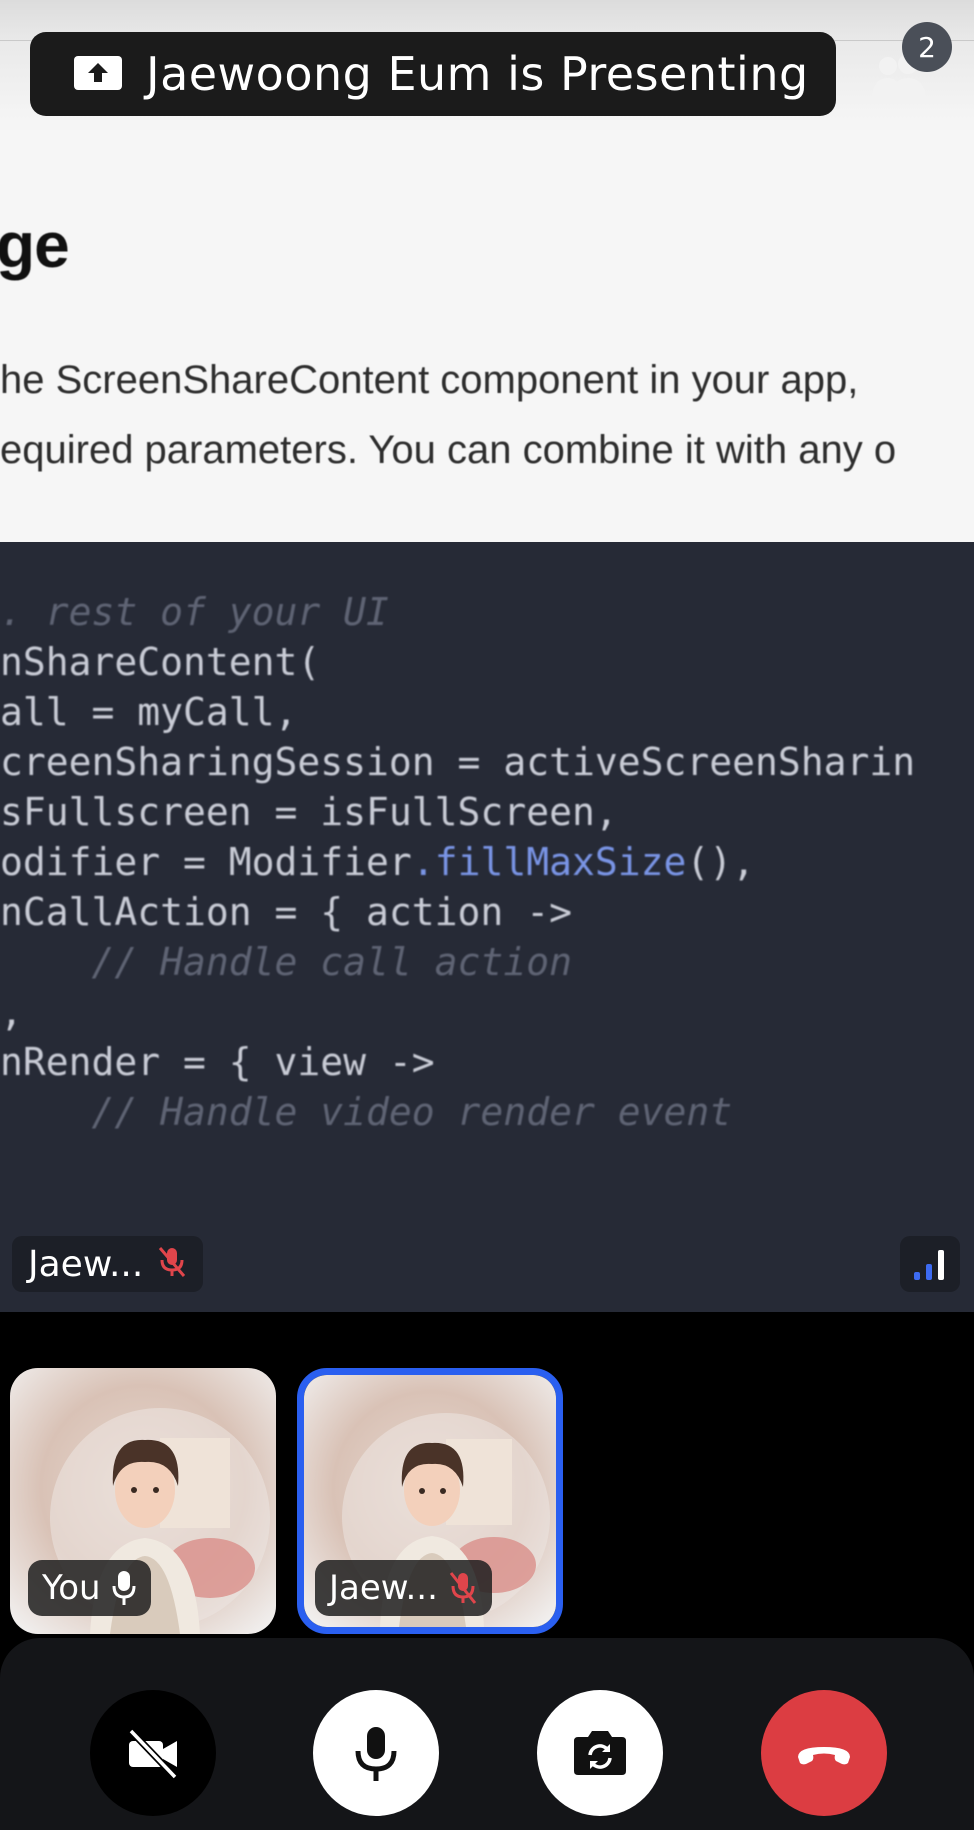  Describe the element at coordinates (458, 762) in the screenshot. I see `code-line: creenSharingSession = activeScreenSharin` at that location.